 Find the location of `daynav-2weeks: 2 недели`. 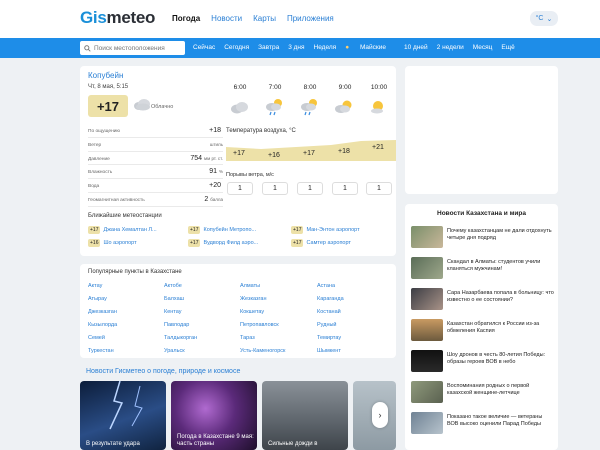

daynav-2weeks: 2 недели is located at coordinates (450, 47).